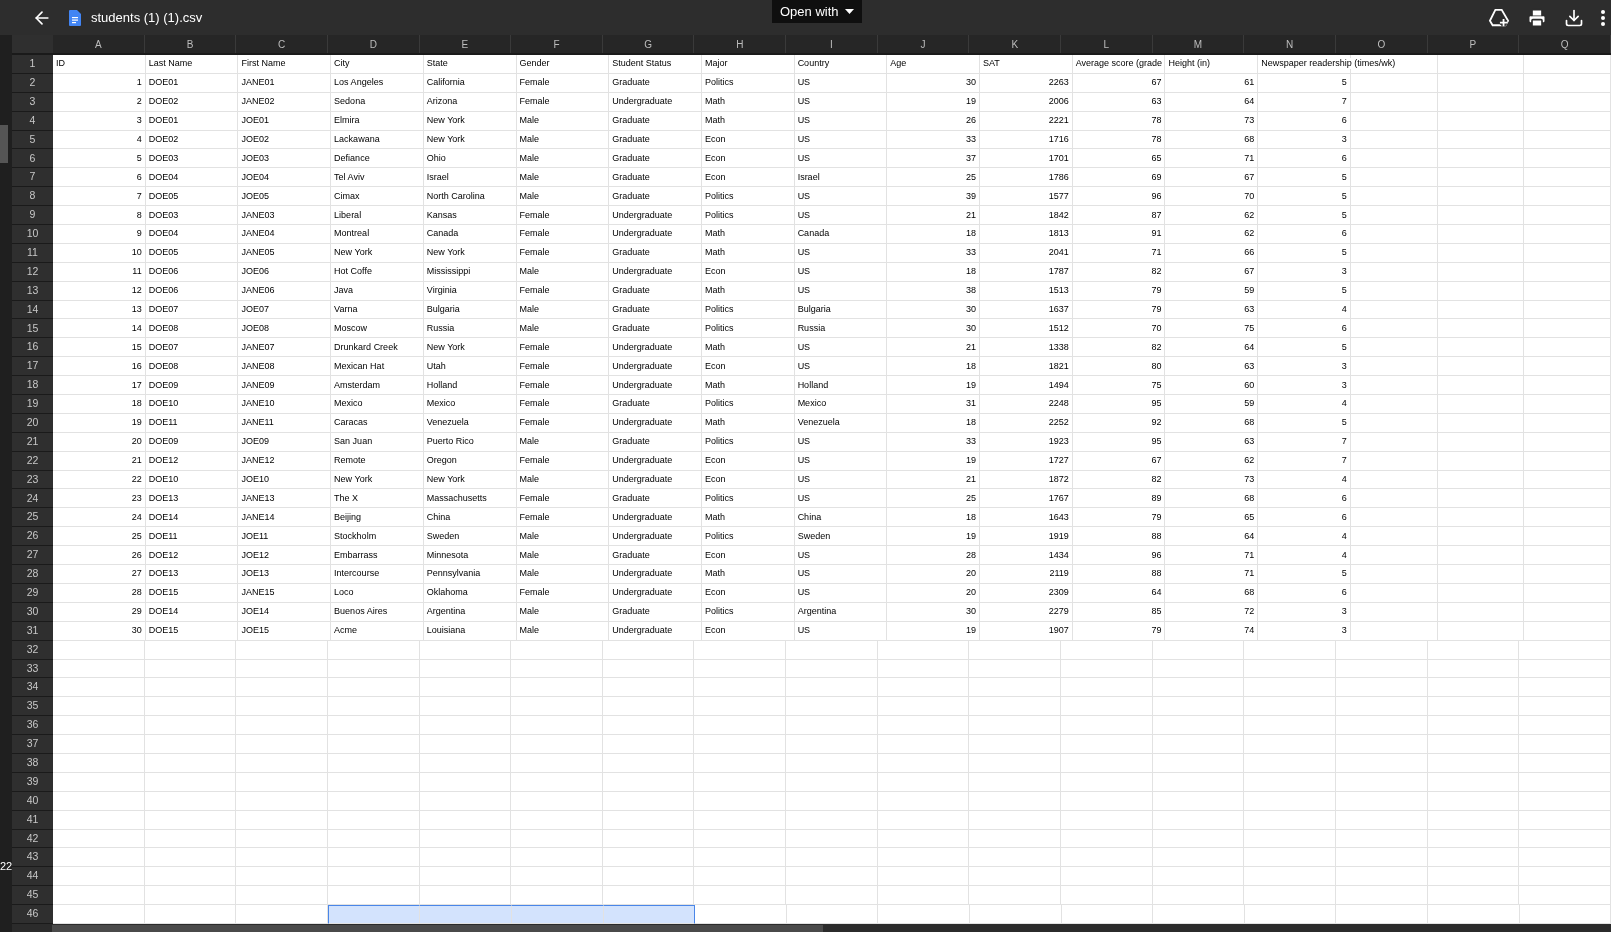  What do you see at coordinates (32, 215) in the screenshot?
I see `row-number: 9` at bounding box center [32, 215].